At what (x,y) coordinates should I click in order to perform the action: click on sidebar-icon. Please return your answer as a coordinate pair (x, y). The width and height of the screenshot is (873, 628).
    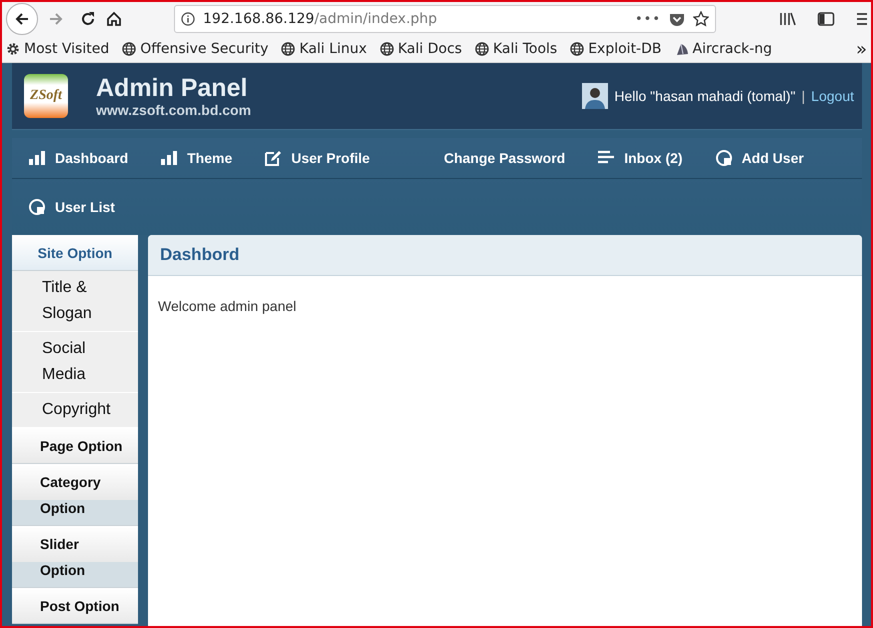
    Looking at the image, I should click on (826, 19).